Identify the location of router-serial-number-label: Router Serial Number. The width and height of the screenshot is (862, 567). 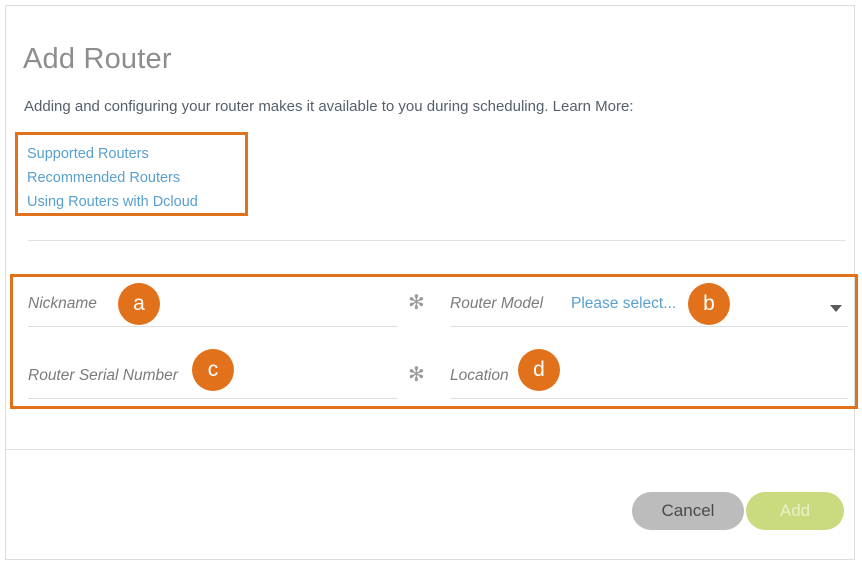
(103, 375).